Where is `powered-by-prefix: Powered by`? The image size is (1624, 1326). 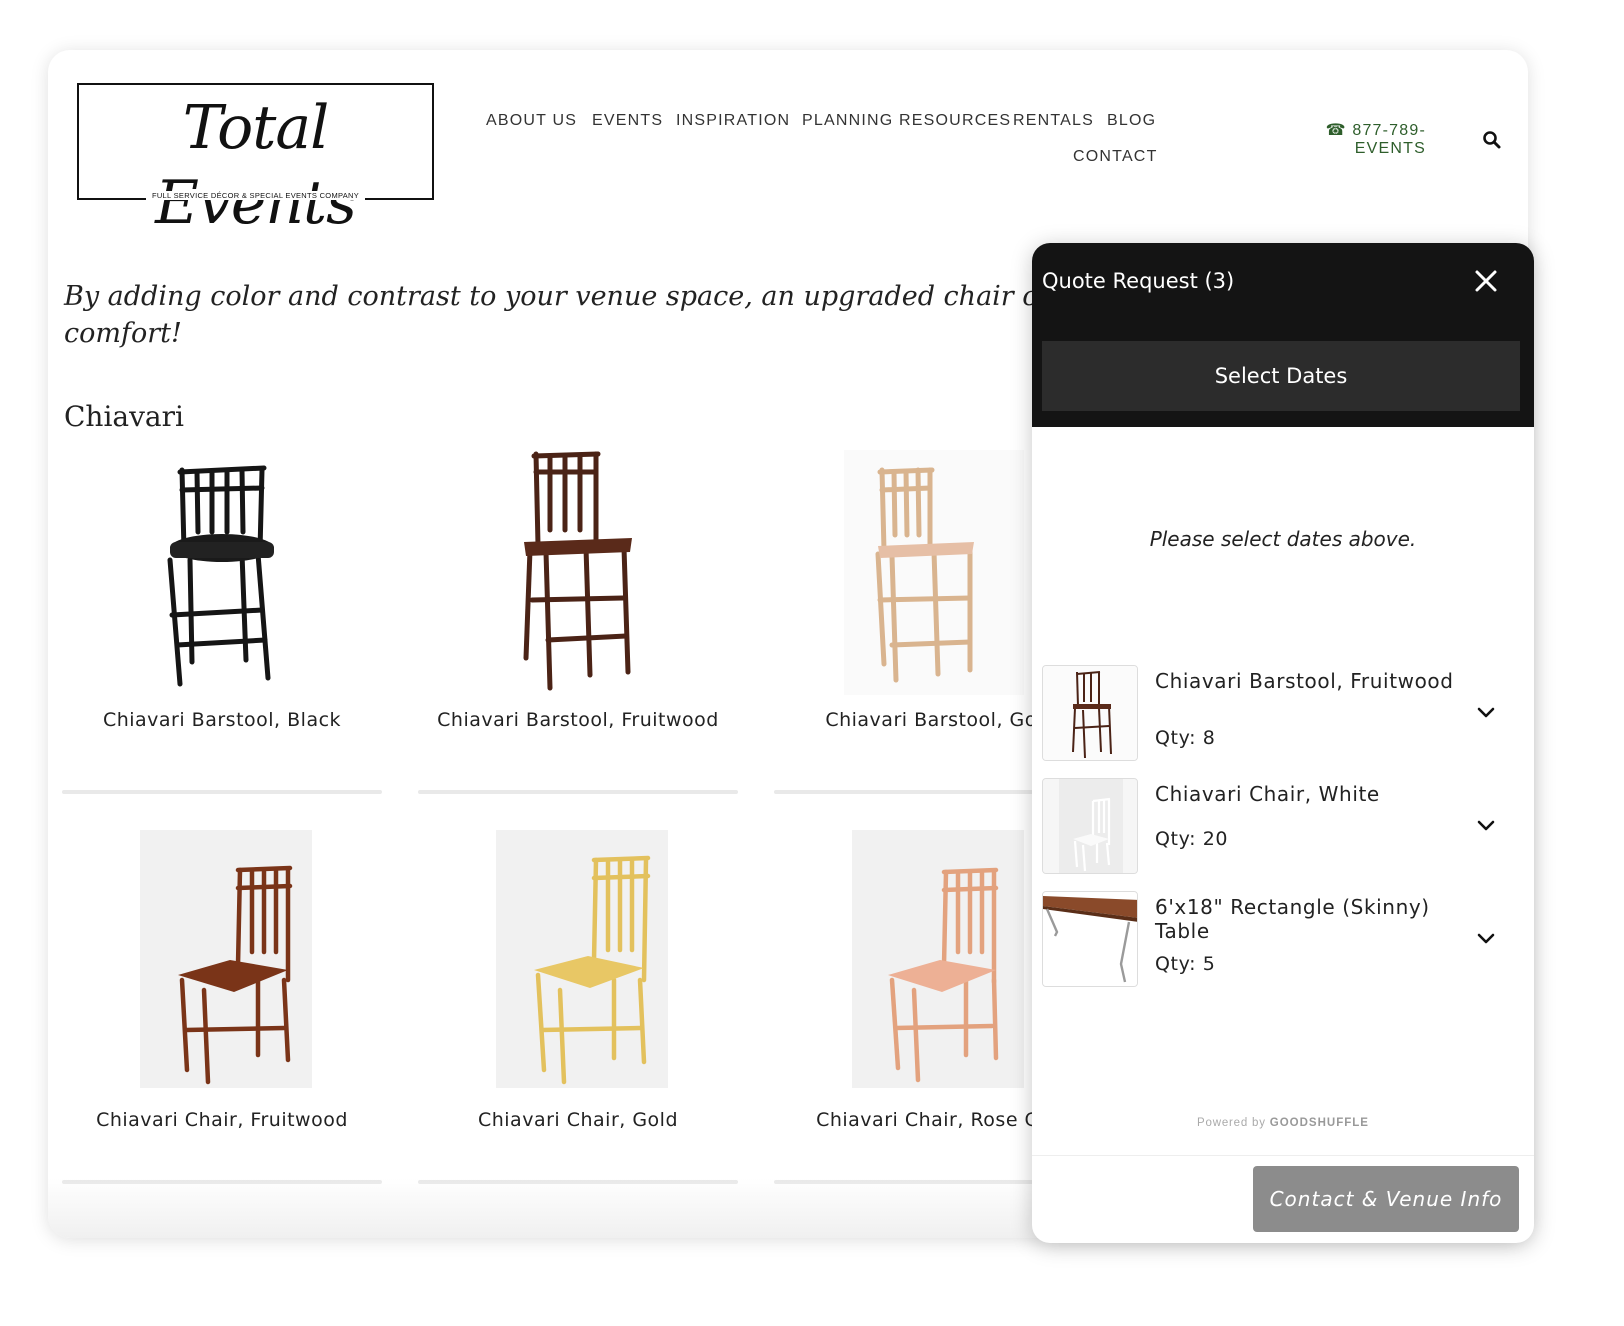 powered-by-prefix: Powered by is located at coordinates (1231, 1123).